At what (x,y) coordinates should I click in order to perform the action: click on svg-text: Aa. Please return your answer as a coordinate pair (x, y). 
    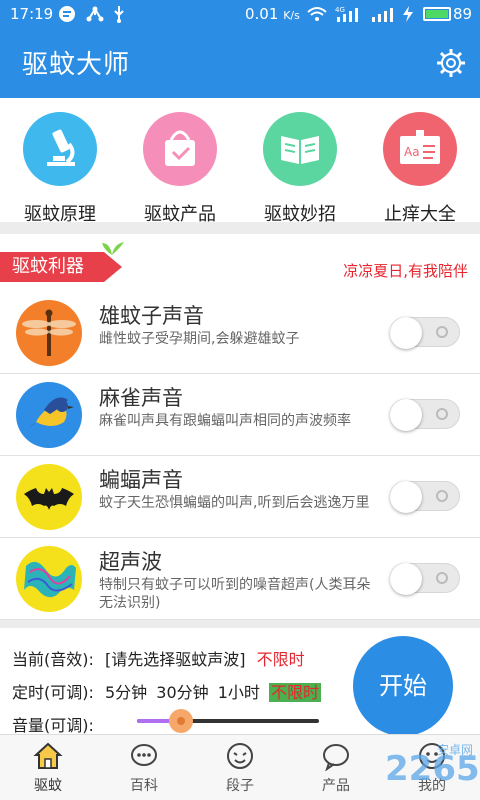
    Looking at the image, I should click on (412, 152).